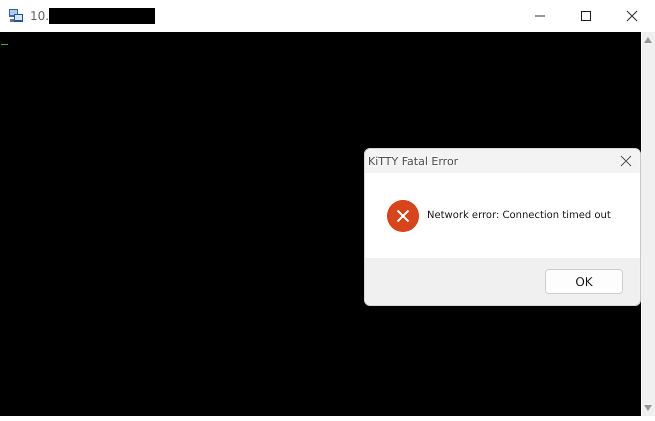 This screenshot has height=421, width=655. Describe the element at coordinates (648, 40) in the screenshot. I see `scroll-up-icon` at that location.